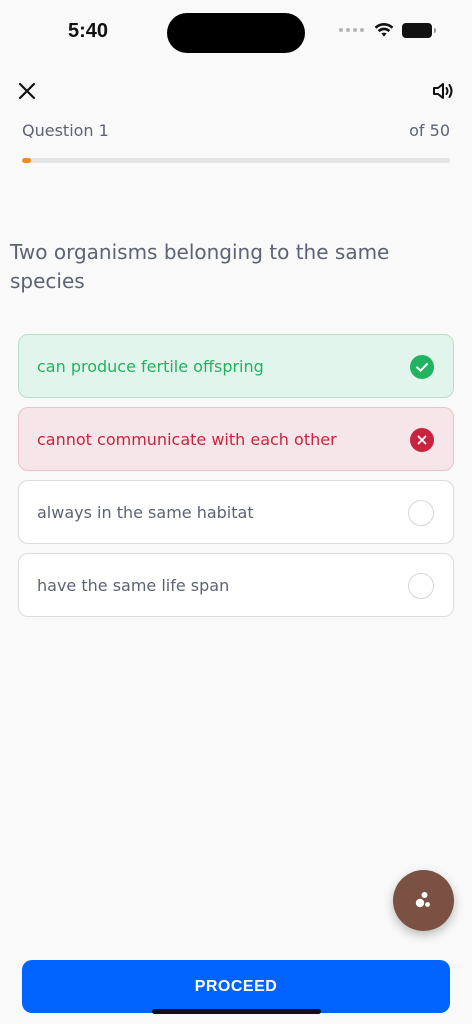 This screenshot has height=1024, width=472. I want to click on dynamic-island, so click(236, 33).